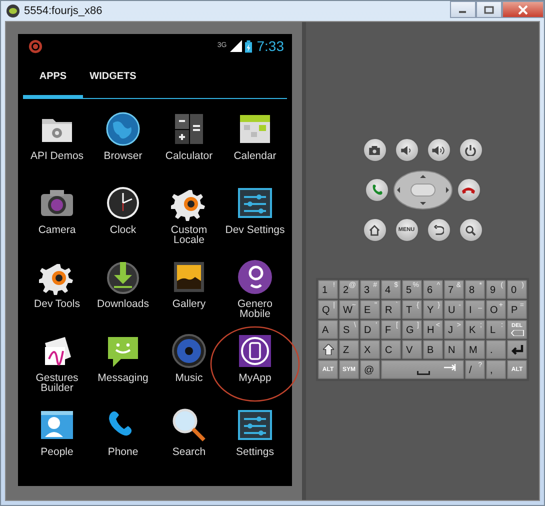 The width and height of the screenshot is (545, 506). I want to click on enter-key, so click(517, 349).